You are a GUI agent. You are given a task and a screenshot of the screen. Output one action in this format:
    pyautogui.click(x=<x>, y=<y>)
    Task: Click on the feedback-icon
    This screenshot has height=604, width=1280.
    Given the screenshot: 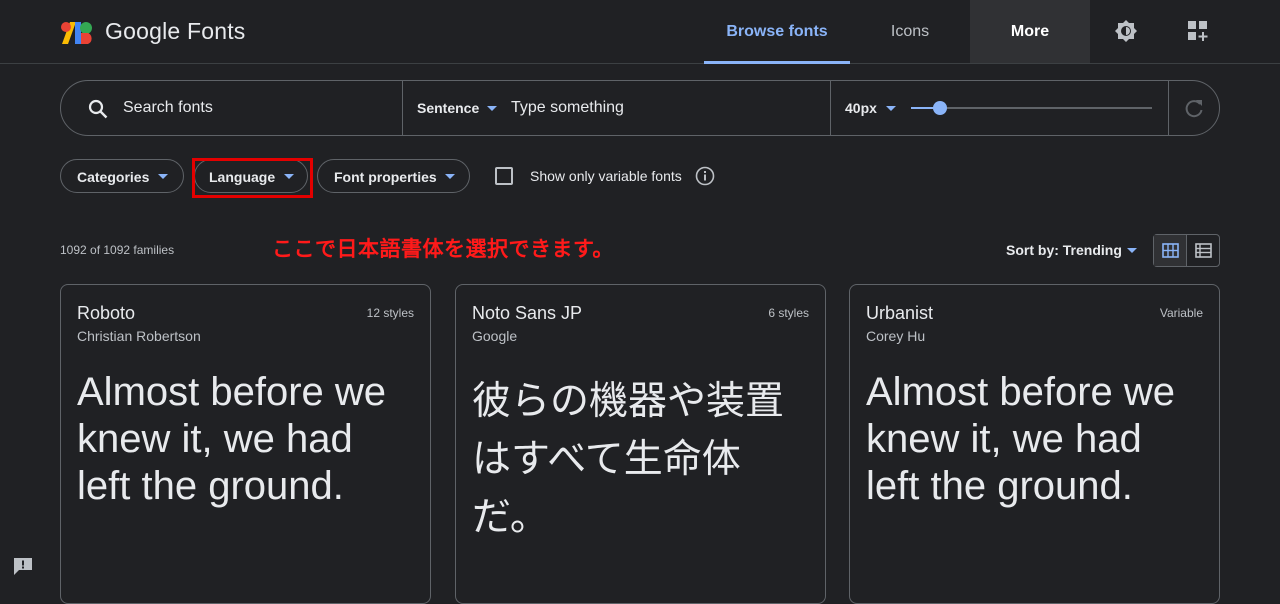 What is the action you would take?
    pyautogui.click(x=23, y=566)
    